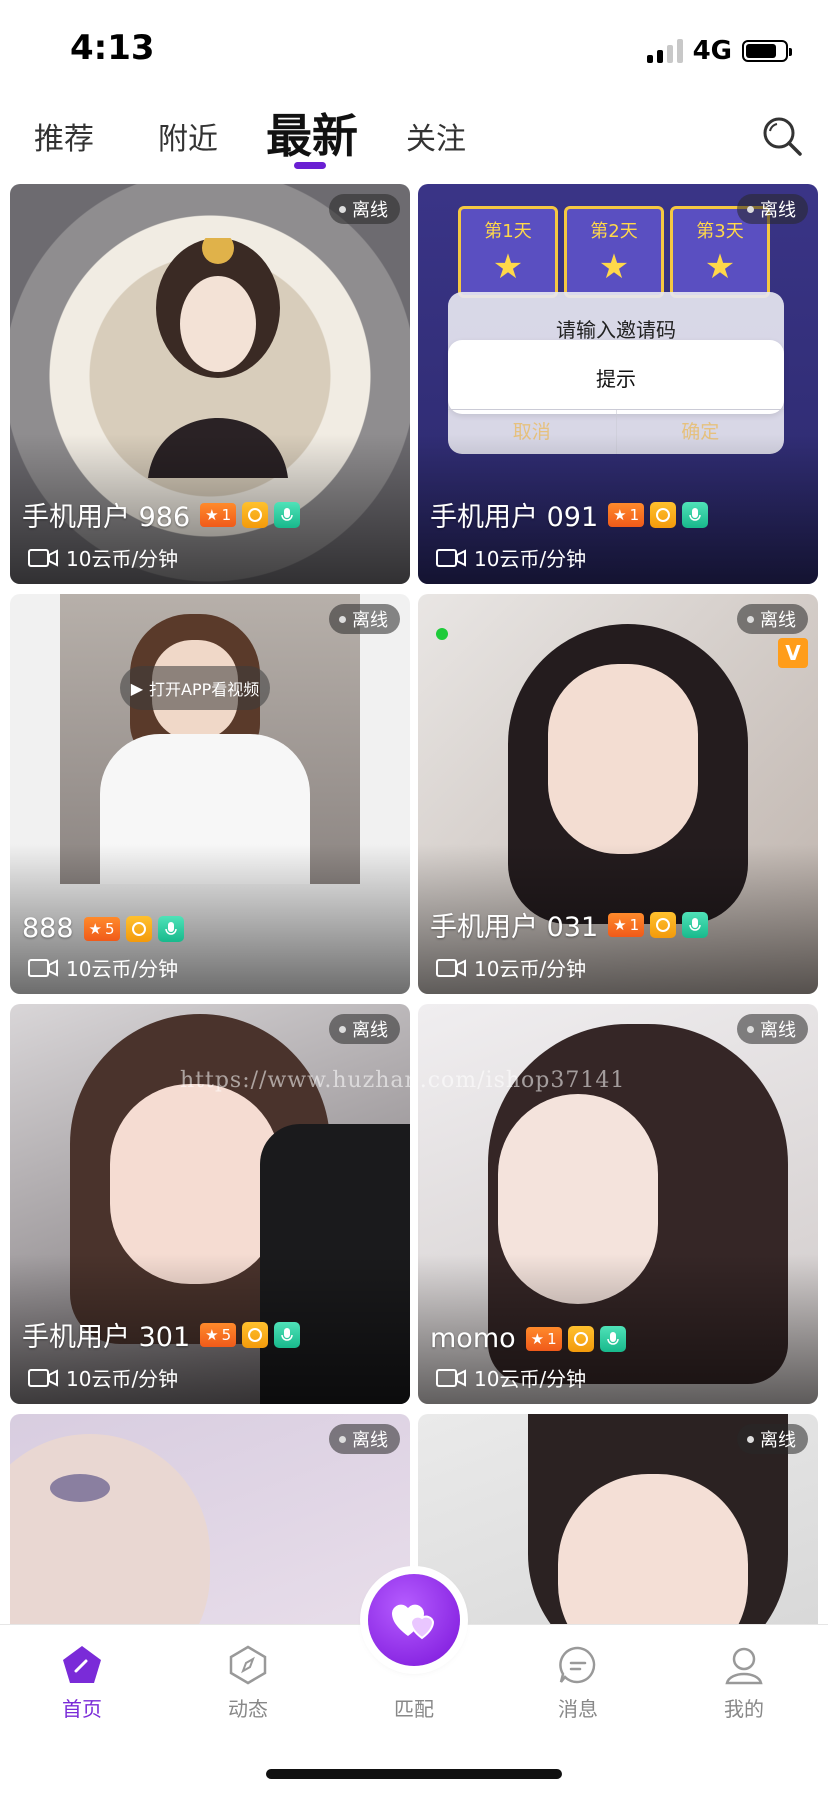  Describe the element at coordinates (248, 1665) in the screenshot. I see `compass-icon` at that location.